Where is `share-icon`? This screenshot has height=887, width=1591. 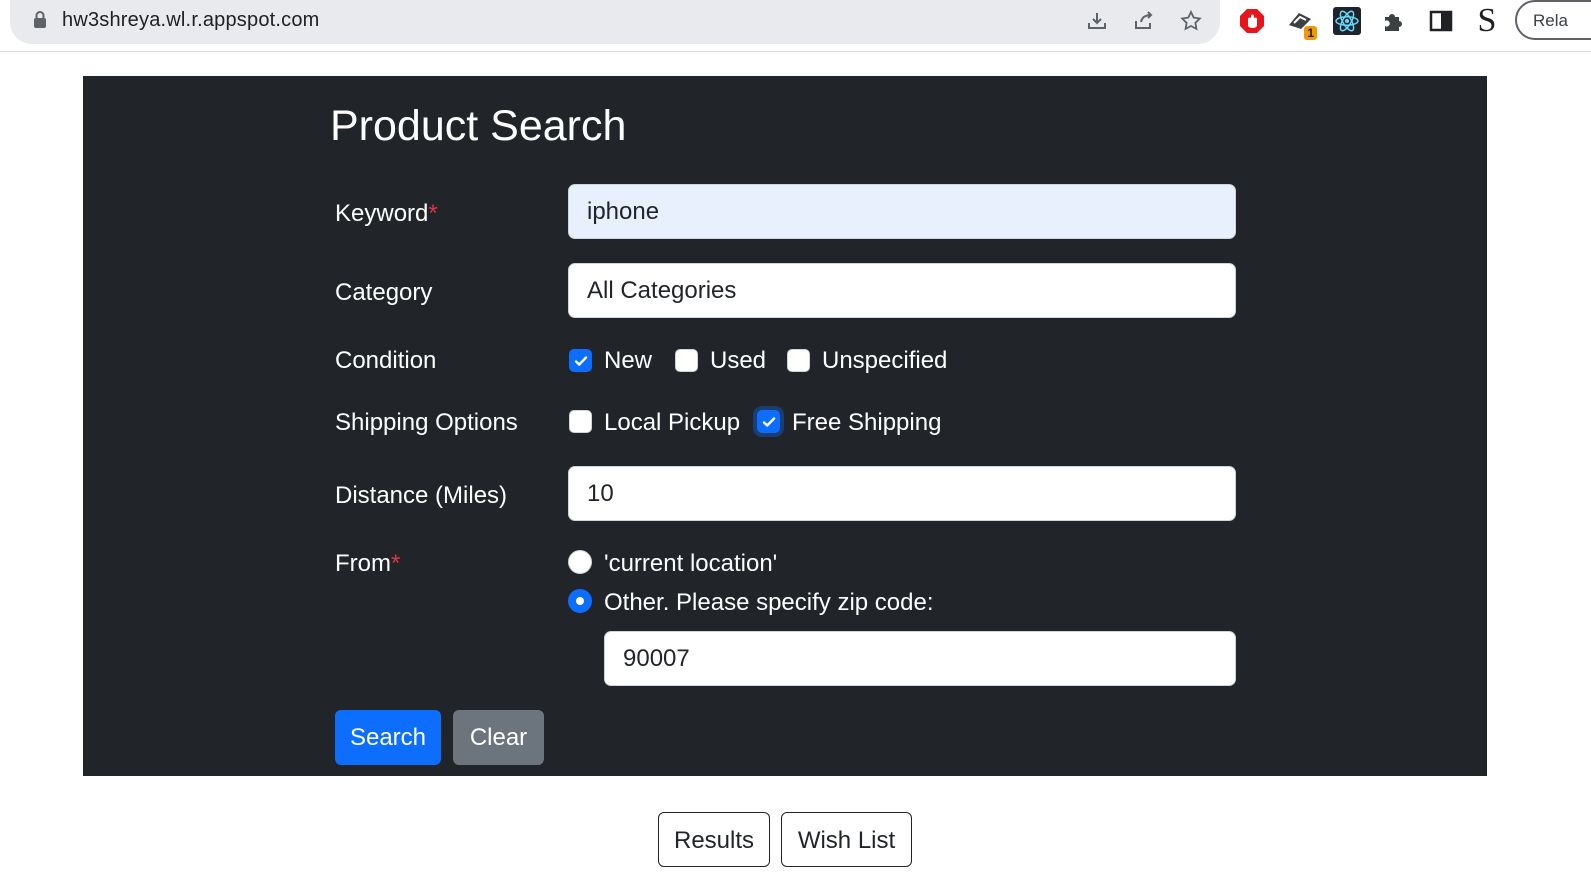
share-icon is located at coordinates (1144, 21).